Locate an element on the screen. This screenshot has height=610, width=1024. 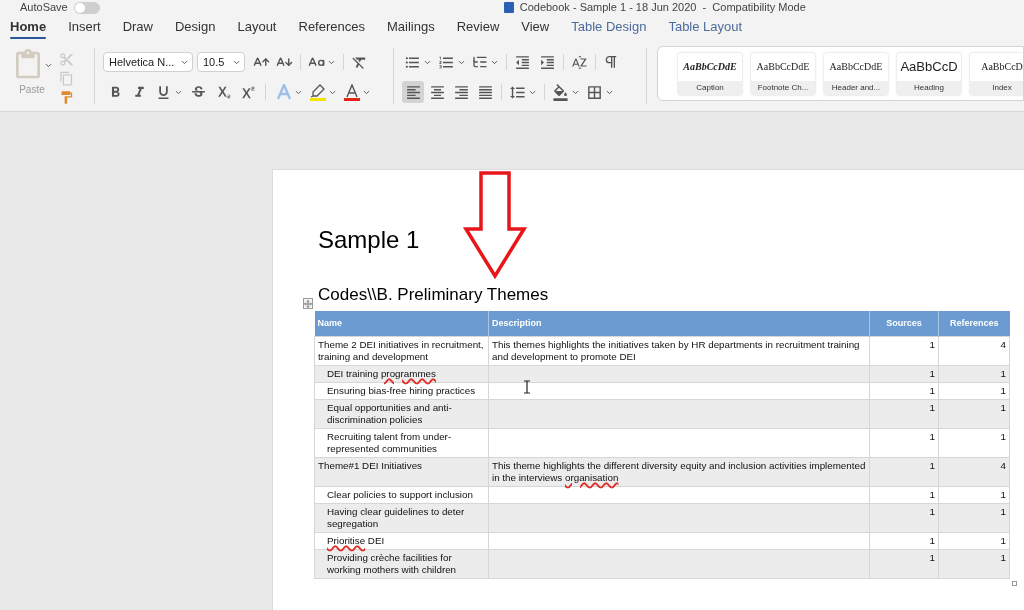
table-cell: This theme highlights the different diversity equity and inclusion activities implemented in the interviews organisation is located at coordinates (679, 471).